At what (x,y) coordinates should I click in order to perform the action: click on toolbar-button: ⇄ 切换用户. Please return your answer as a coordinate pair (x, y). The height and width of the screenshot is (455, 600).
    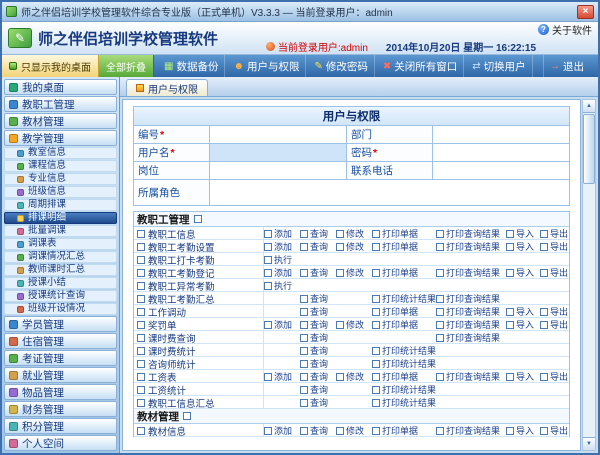
    Looking at the image, I should click on (499, 66).